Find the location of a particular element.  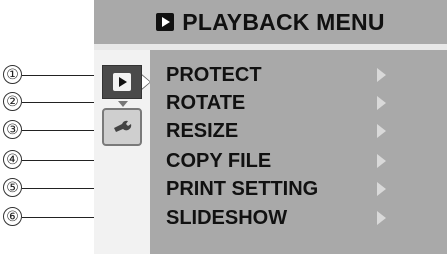

menu-header: PLAYBACK MENU is located at coordinates (270, 22).